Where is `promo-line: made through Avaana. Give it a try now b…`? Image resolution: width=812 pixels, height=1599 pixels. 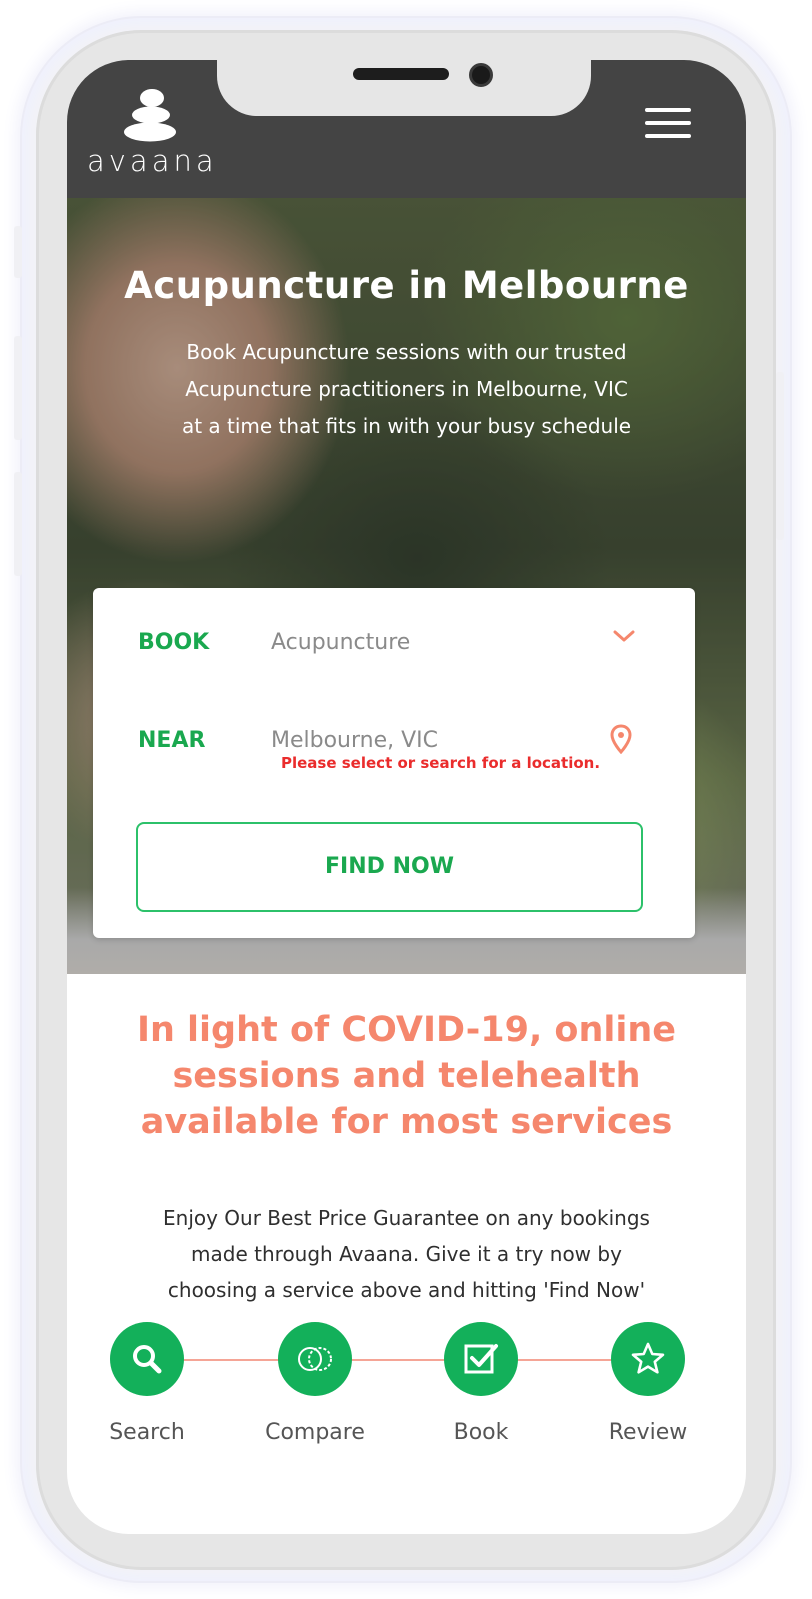
promo-line: made through Avaana. Give it a try now b… is located at coordinates (406, 1254).